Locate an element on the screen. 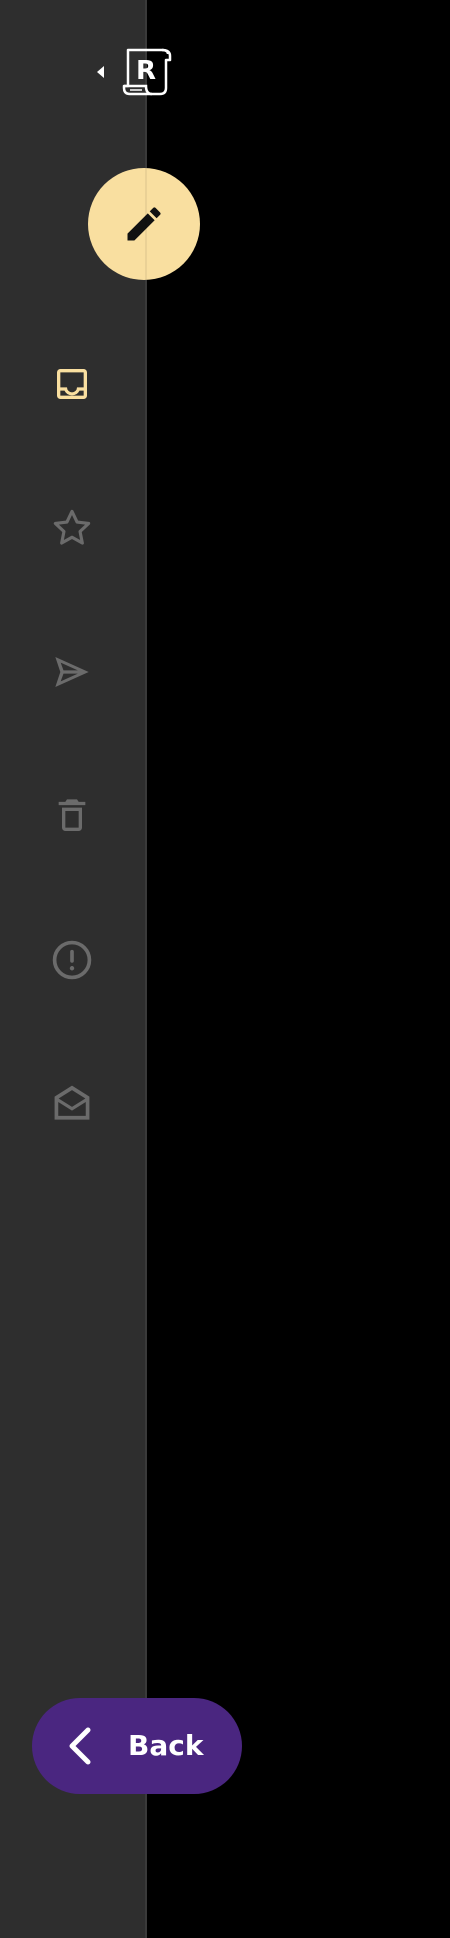  sidebar-item-starred is located at coordinates (72, 528).